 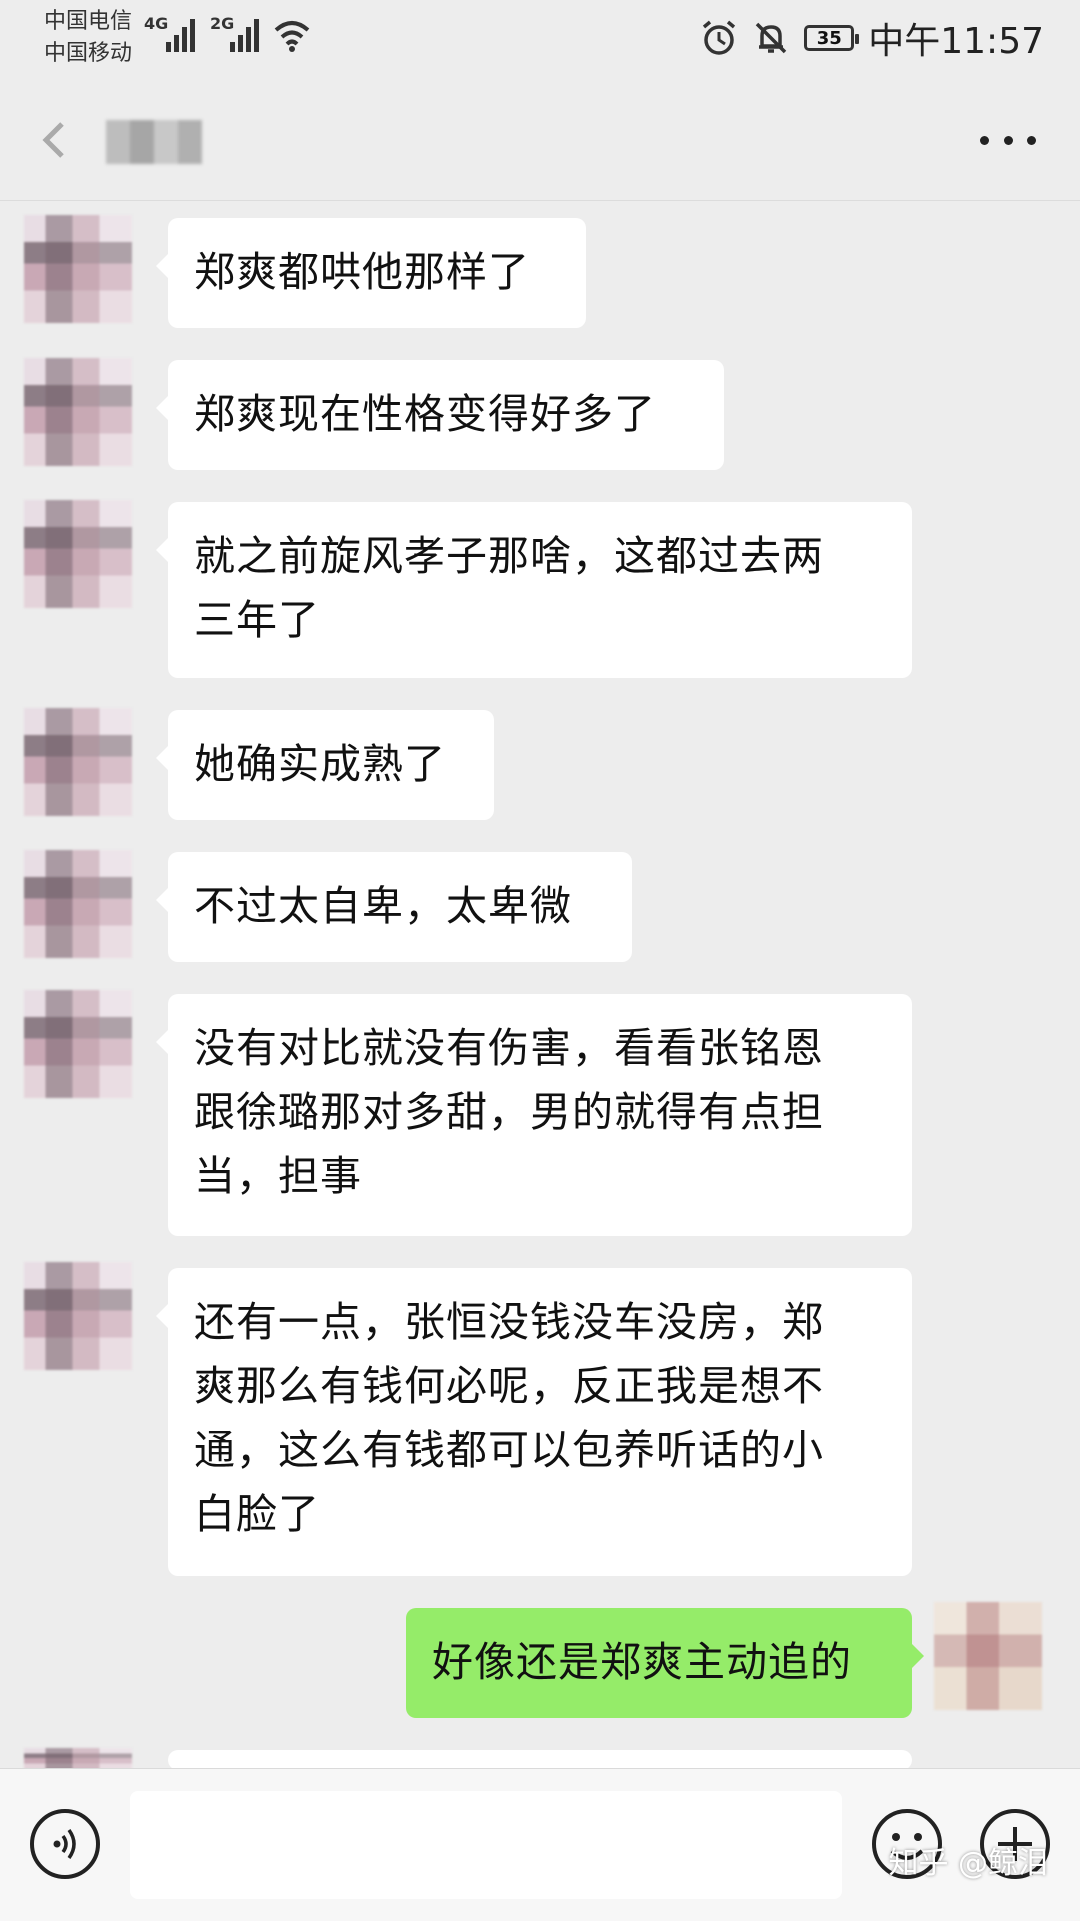 What do you see at coordinates (88, 21) in the screenshot?
I see `carrier-1: 中国电信` at bounding box center [88, 21].